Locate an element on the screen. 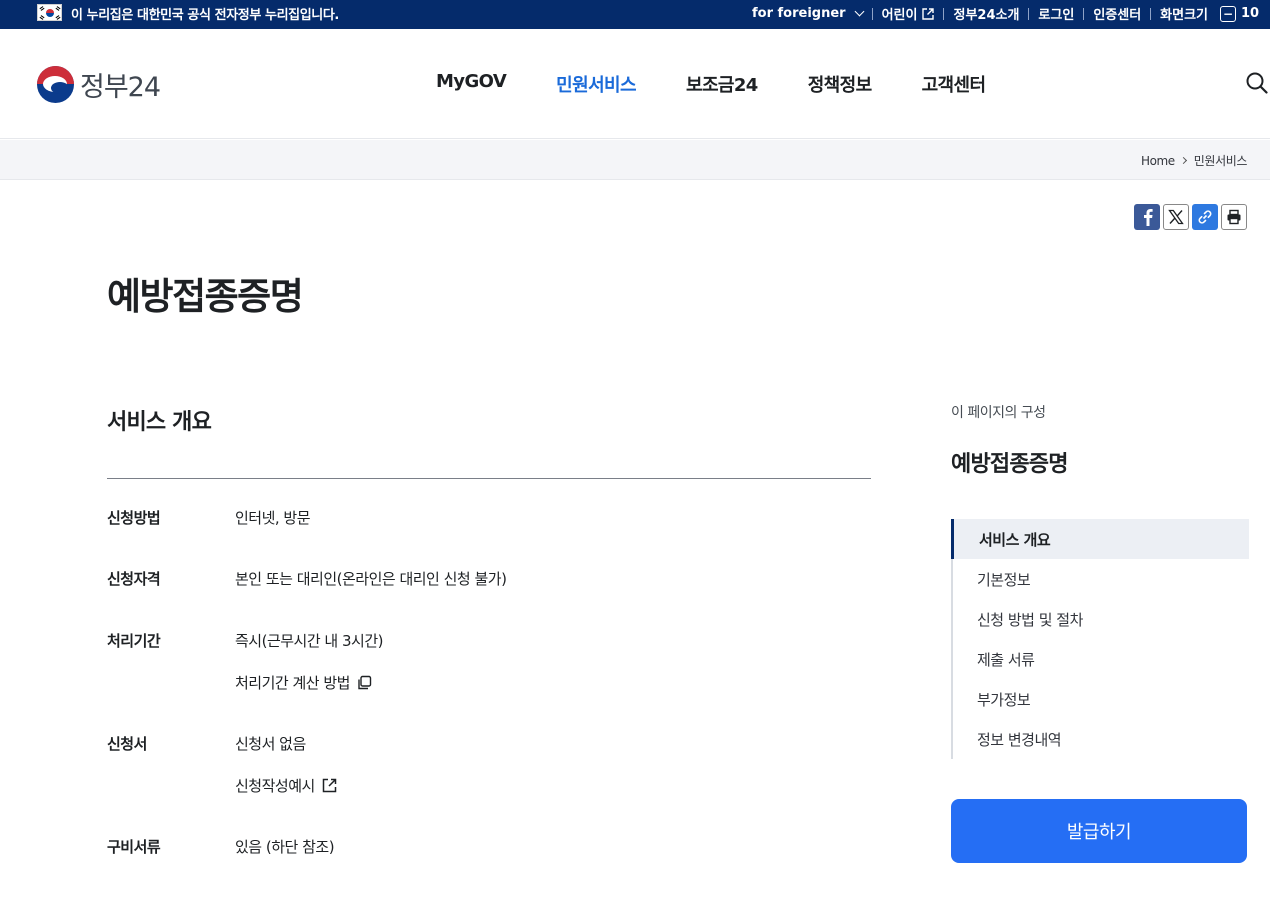  foreigner-menu: for foreigner is located at coordinates (808, 13).